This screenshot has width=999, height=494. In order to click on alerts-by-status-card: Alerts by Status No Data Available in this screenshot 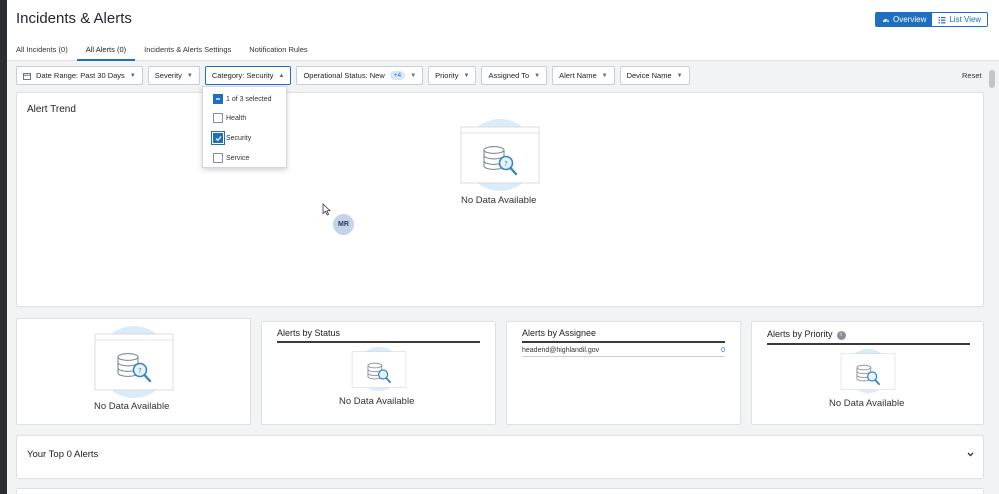, I will do `click(378, 373)`.